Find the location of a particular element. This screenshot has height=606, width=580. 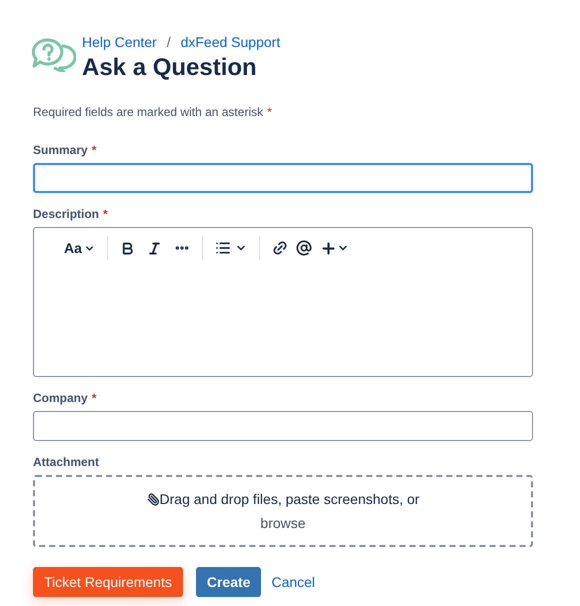

italic-icon is located at coordinates (154, 248).